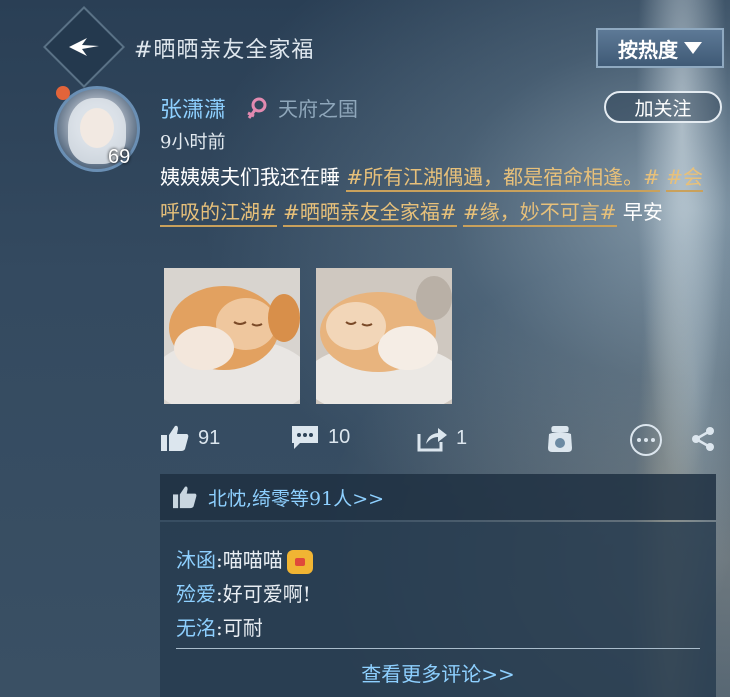  I want to click on comment-author: 无洺, so click(196, 628).